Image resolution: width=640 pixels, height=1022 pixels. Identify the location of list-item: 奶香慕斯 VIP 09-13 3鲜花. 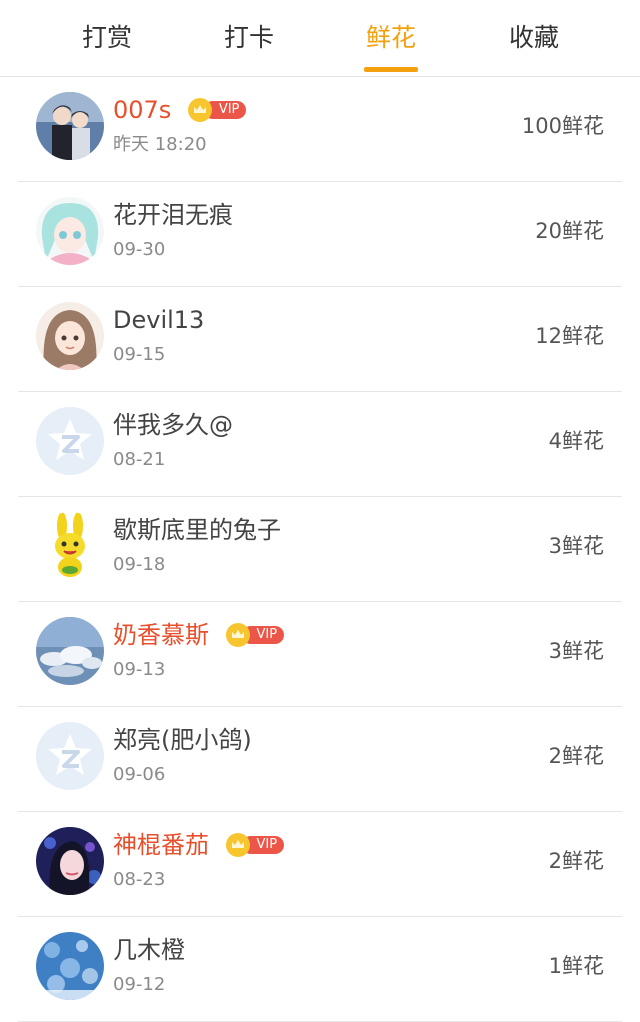
(320, 654).